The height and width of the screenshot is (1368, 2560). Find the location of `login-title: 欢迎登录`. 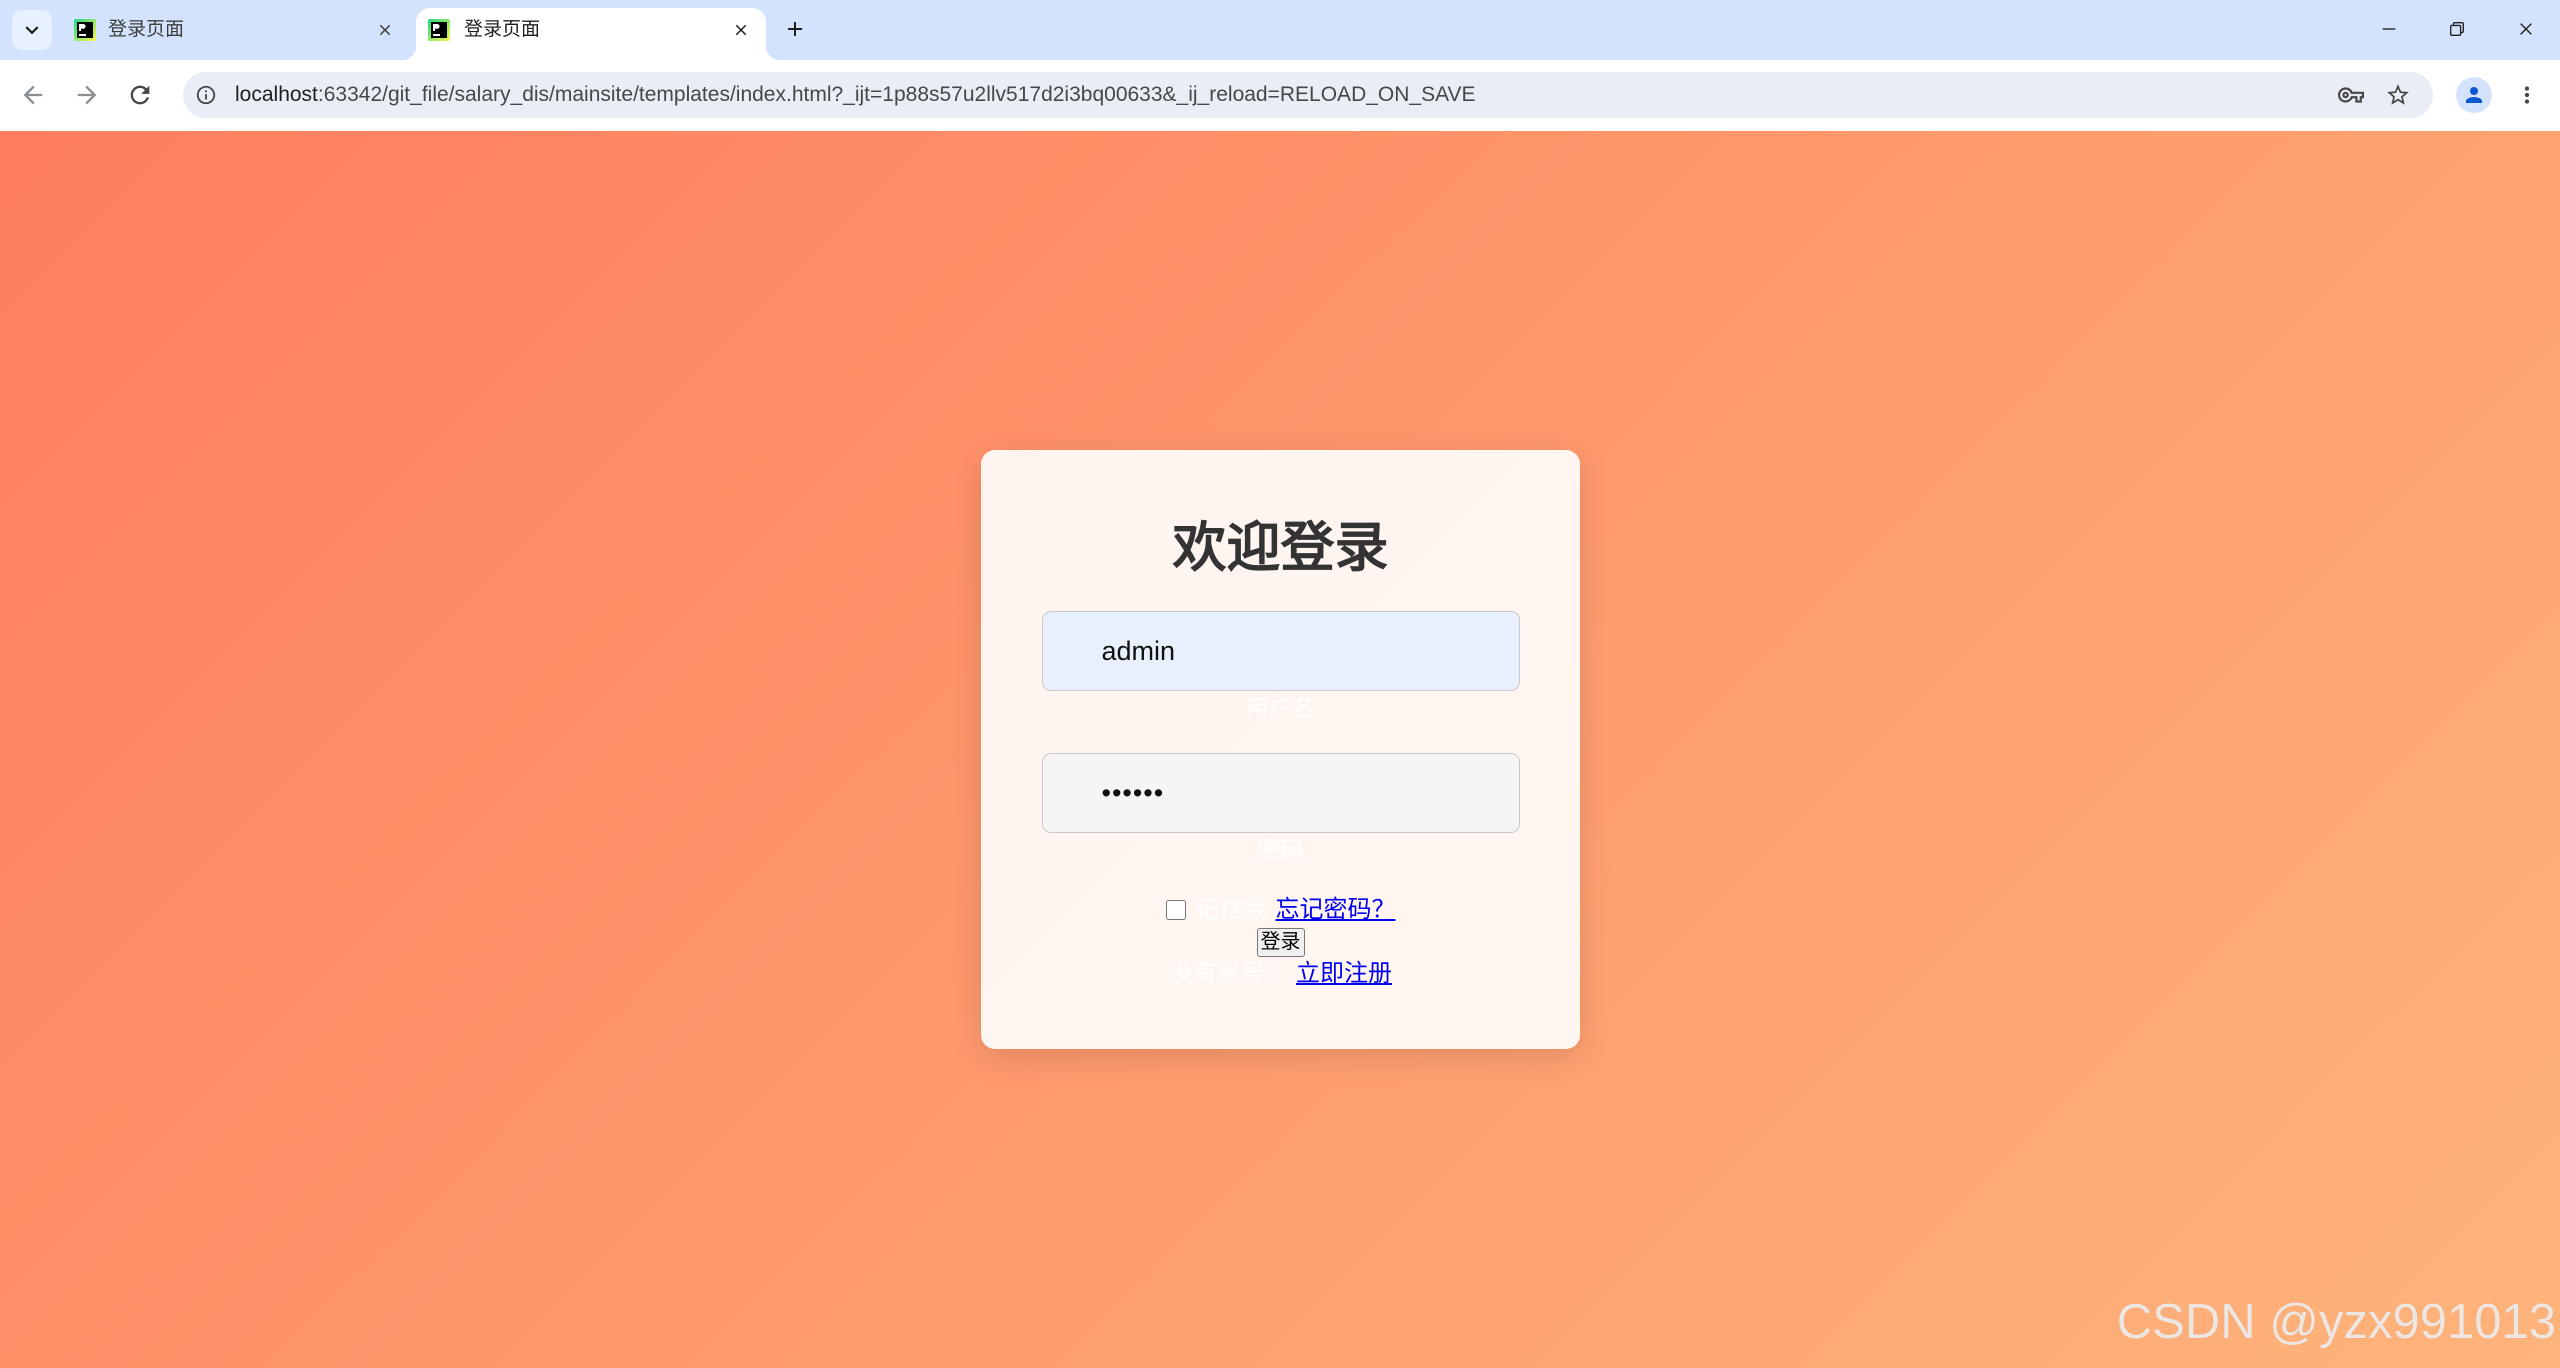

login-title: 欢迎登录 is located at coordinates (1280, 548).